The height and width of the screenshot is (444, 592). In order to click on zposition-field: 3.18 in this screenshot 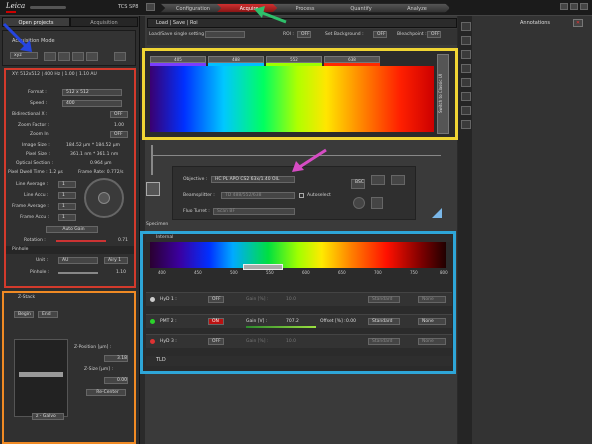, I will do `click(116, 358)`.